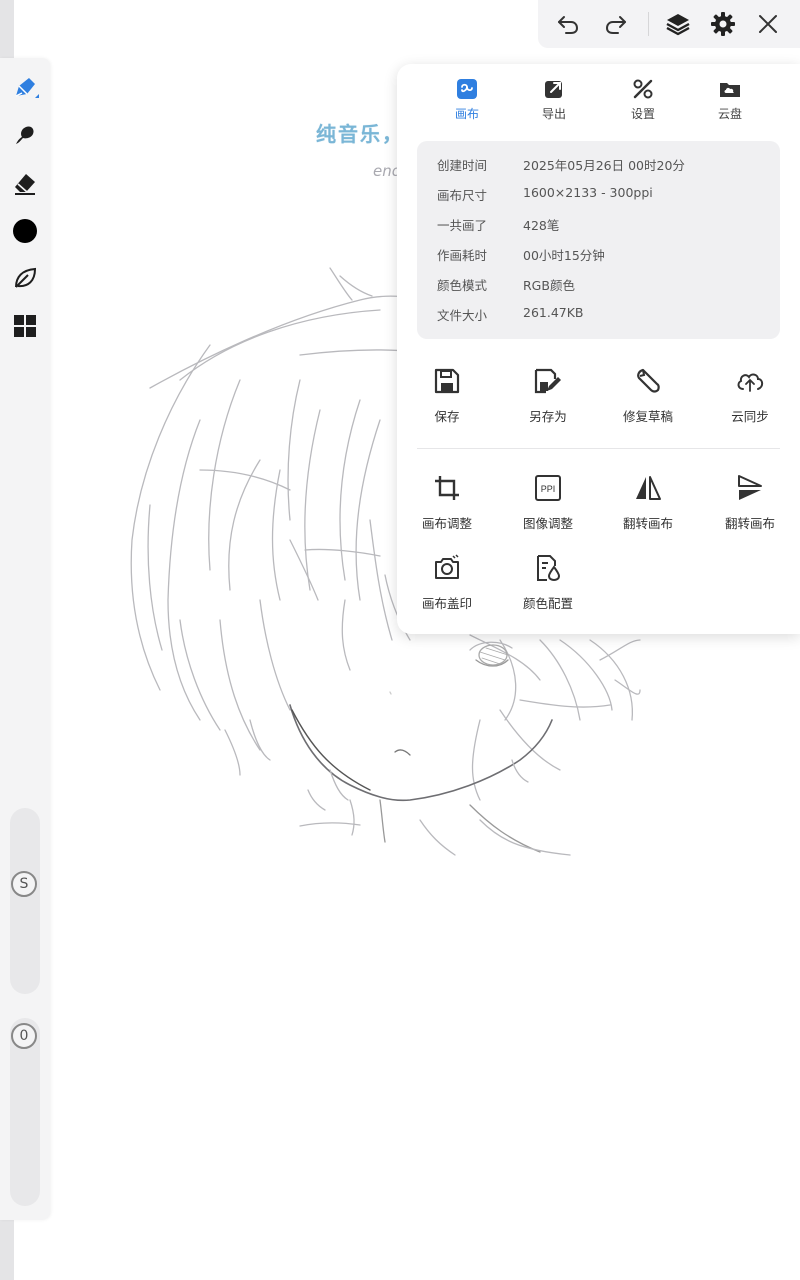 The width and height of the screenshot is (800, 1280). I want to click on flip-vertical-icon, so click(750, 487).